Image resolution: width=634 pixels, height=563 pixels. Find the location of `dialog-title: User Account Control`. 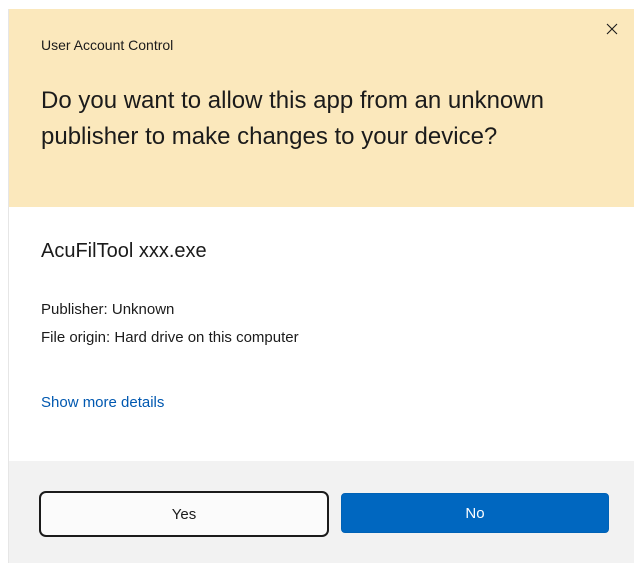

dialog-title: User Account Control is located at coordinates (107, 45).